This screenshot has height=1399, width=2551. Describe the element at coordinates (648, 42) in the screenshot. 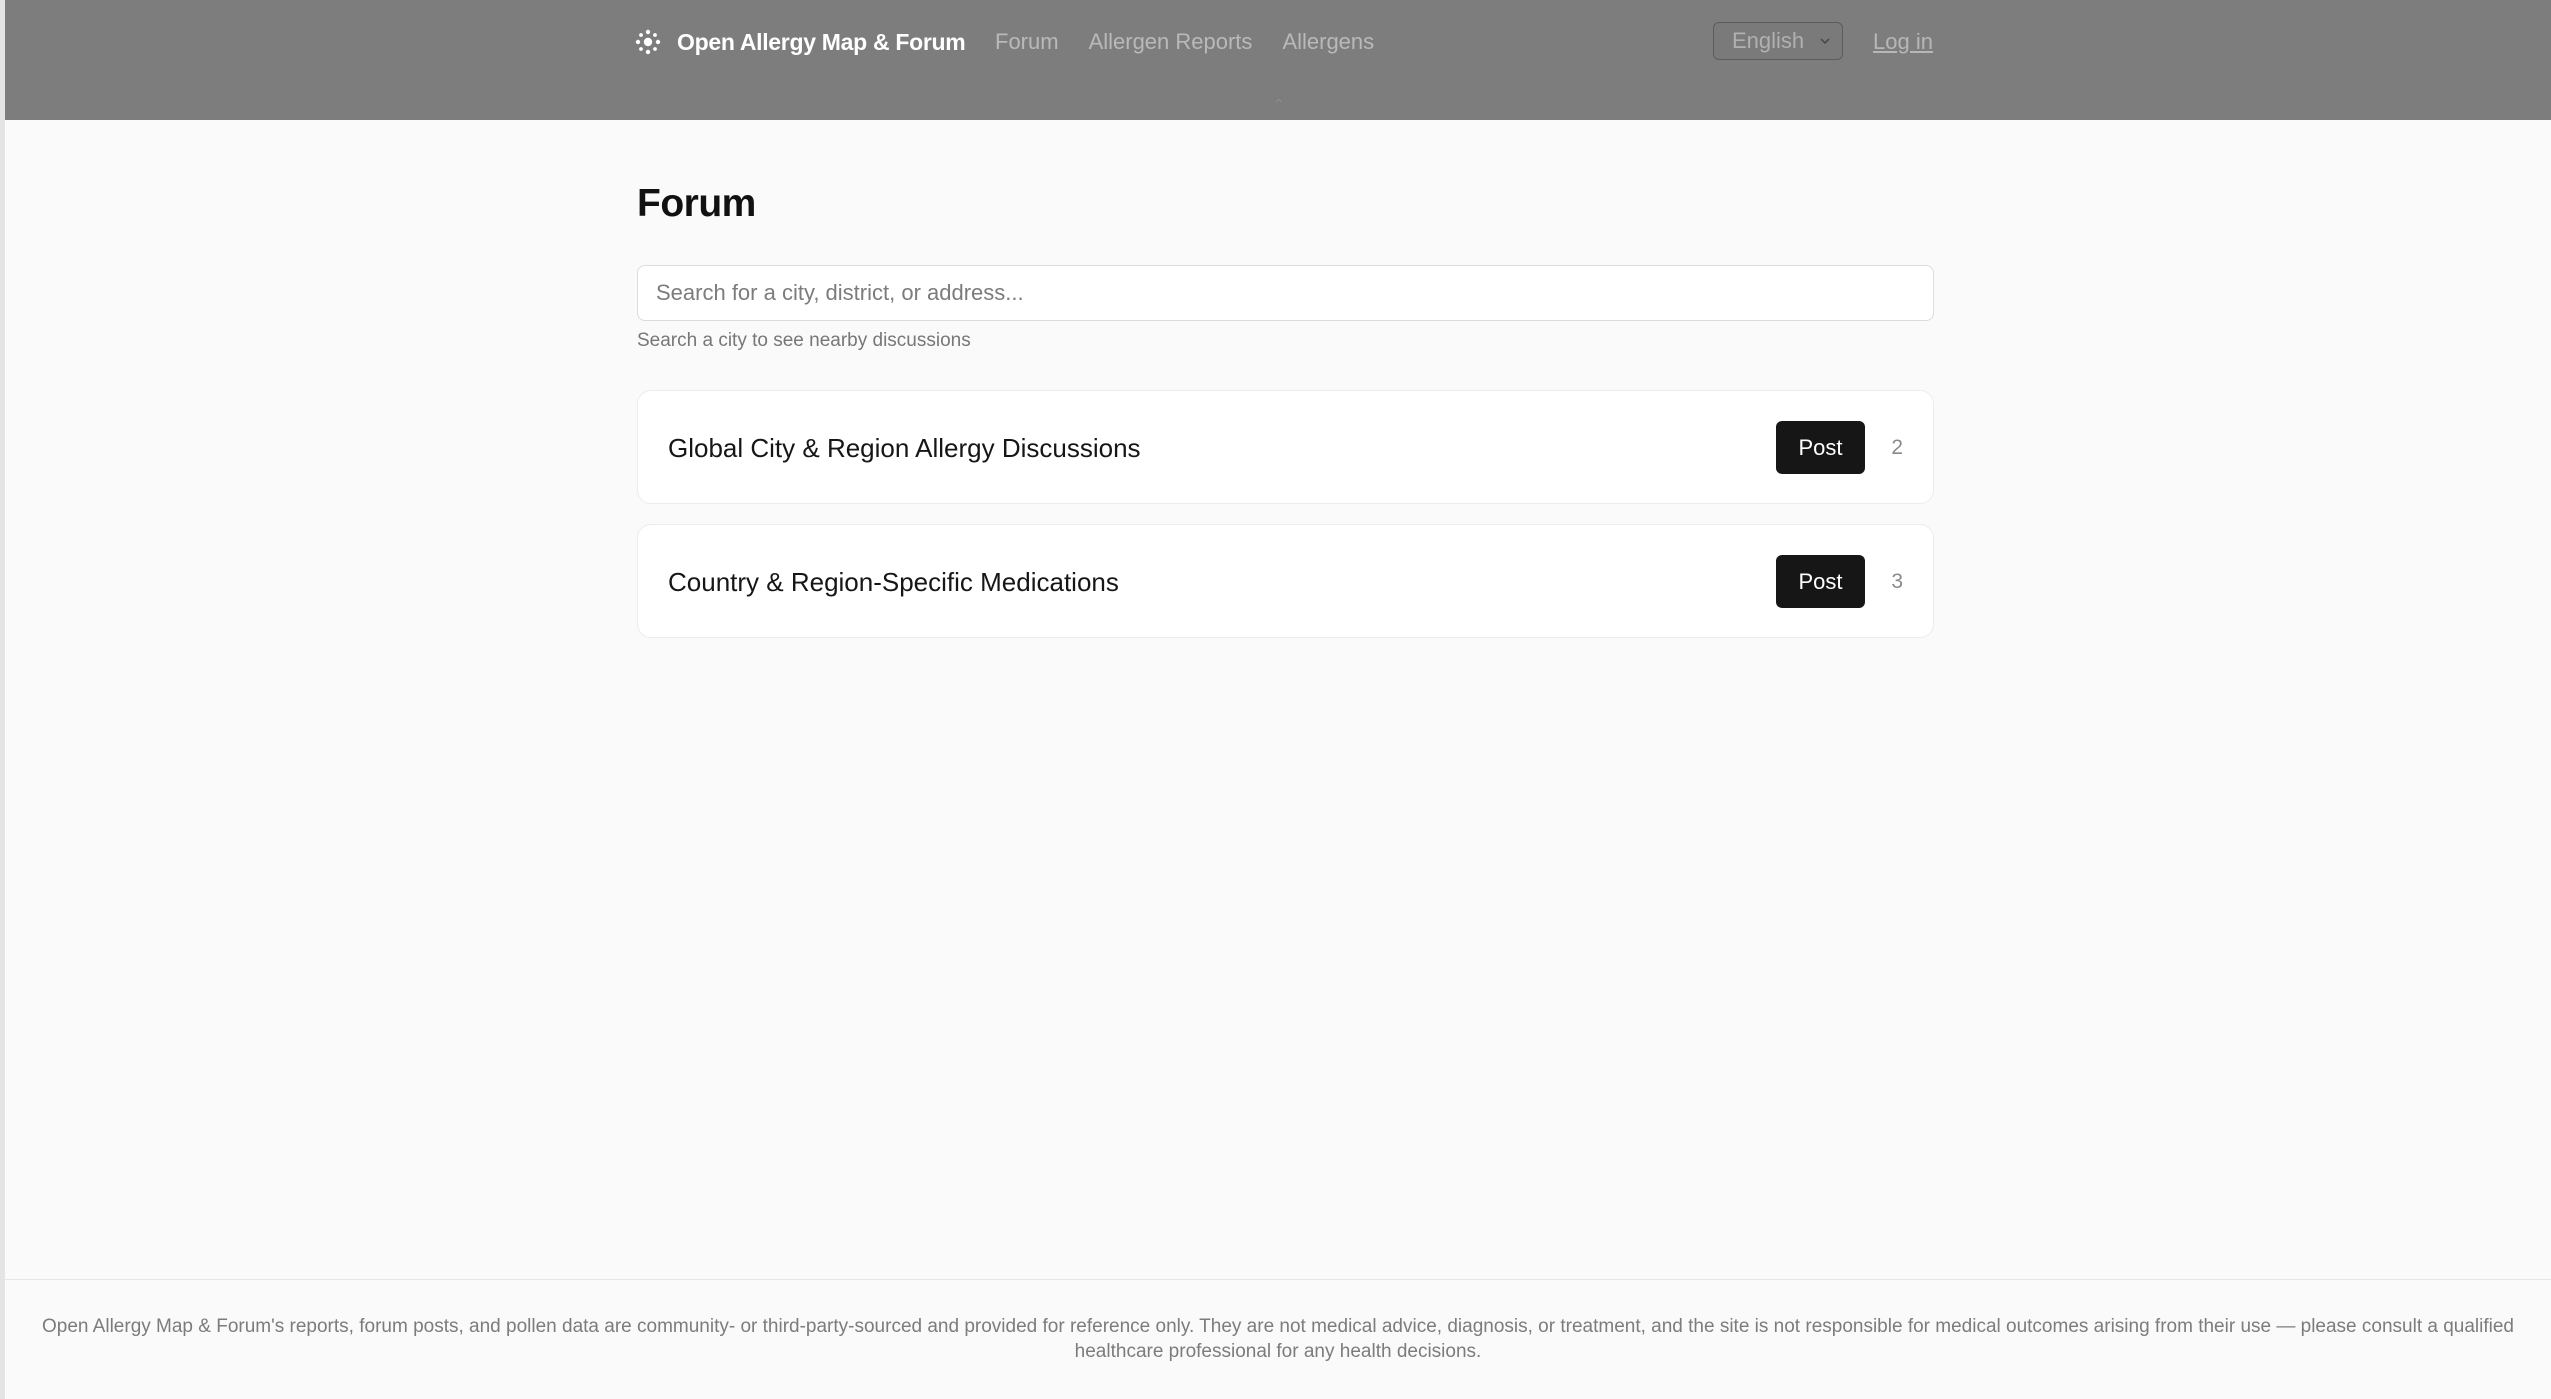

I see `pollen-icon` at that location.